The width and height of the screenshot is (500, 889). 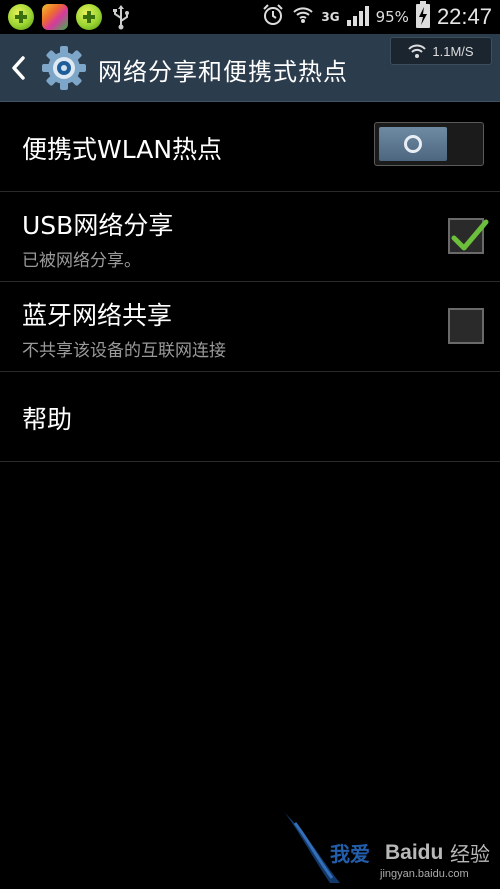 What do you see at coordinates (413, 144) in the screenshot?
I see `toggle-knob` at bounding box center [413, 144].